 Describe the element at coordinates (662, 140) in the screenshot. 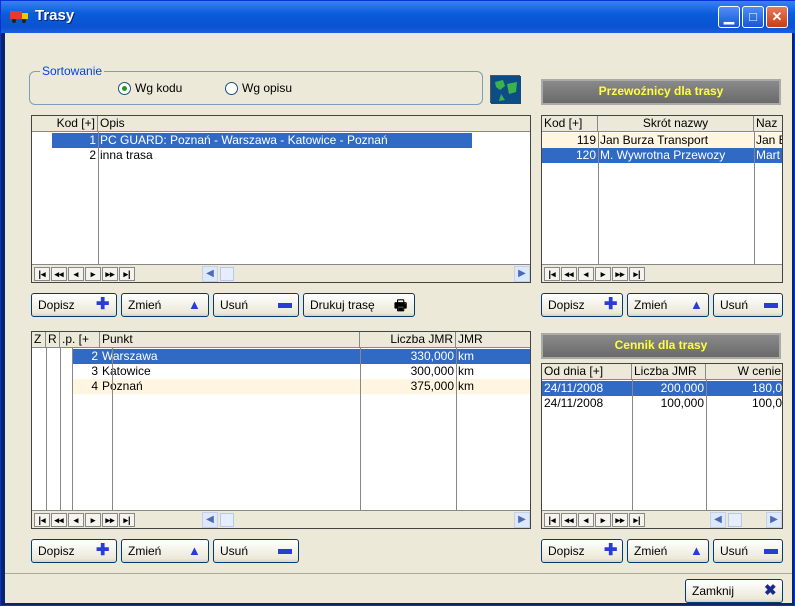

I see `table-row: 119 Jan Burza Transport Jan B` at that location.